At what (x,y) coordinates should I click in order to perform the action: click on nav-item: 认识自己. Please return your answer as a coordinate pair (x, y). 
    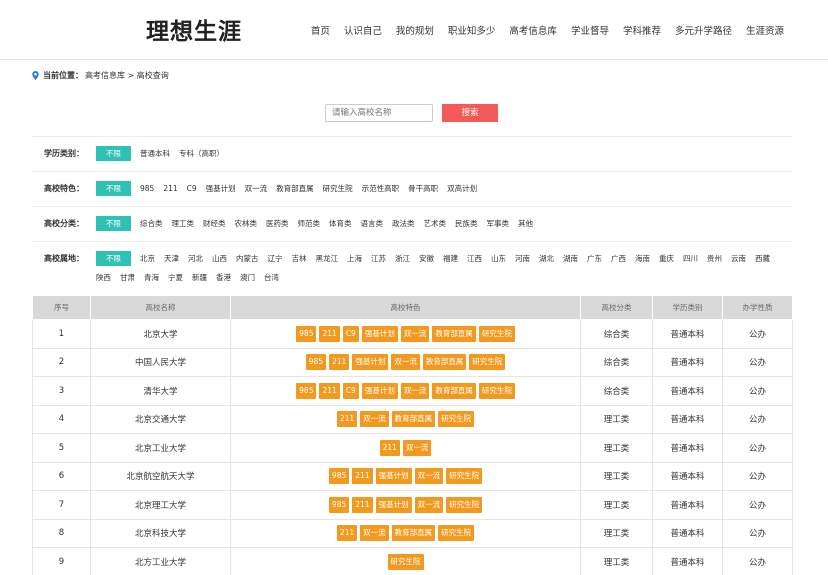
    Looking at the image, I should click on (363, 30).